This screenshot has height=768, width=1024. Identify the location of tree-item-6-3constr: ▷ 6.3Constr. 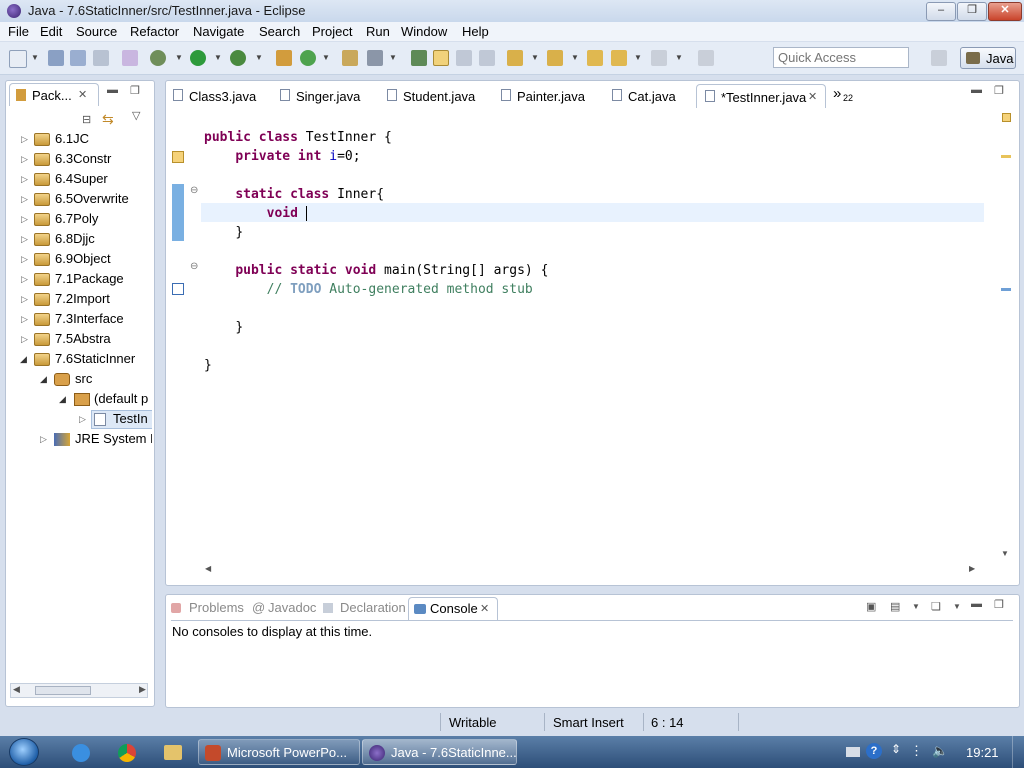
(79, 160).